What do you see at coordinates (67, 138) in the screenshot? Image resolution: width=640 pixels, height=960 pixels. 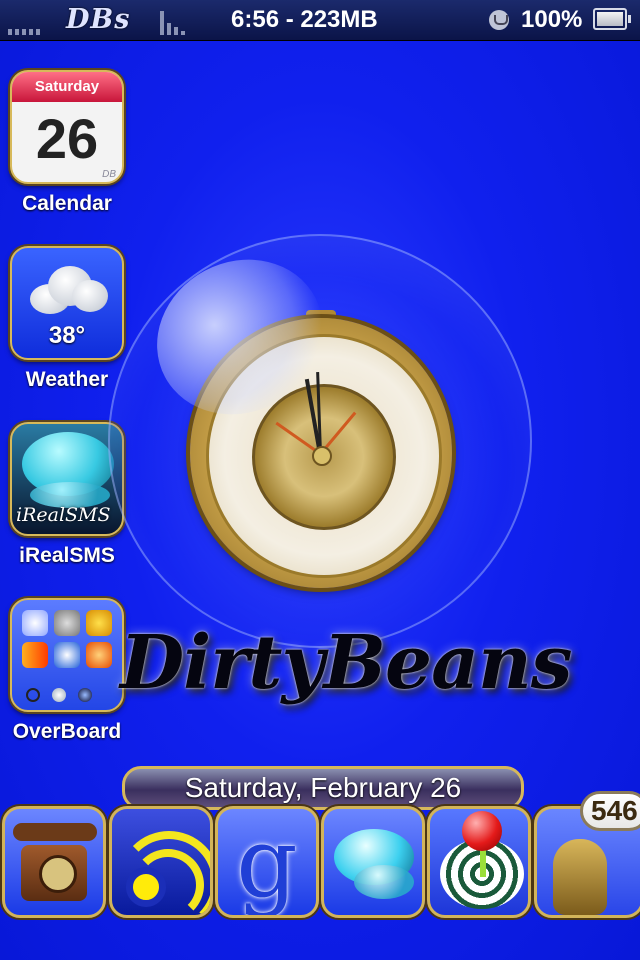 I see `calendar-day: 26` at bounding box center [67, 138].